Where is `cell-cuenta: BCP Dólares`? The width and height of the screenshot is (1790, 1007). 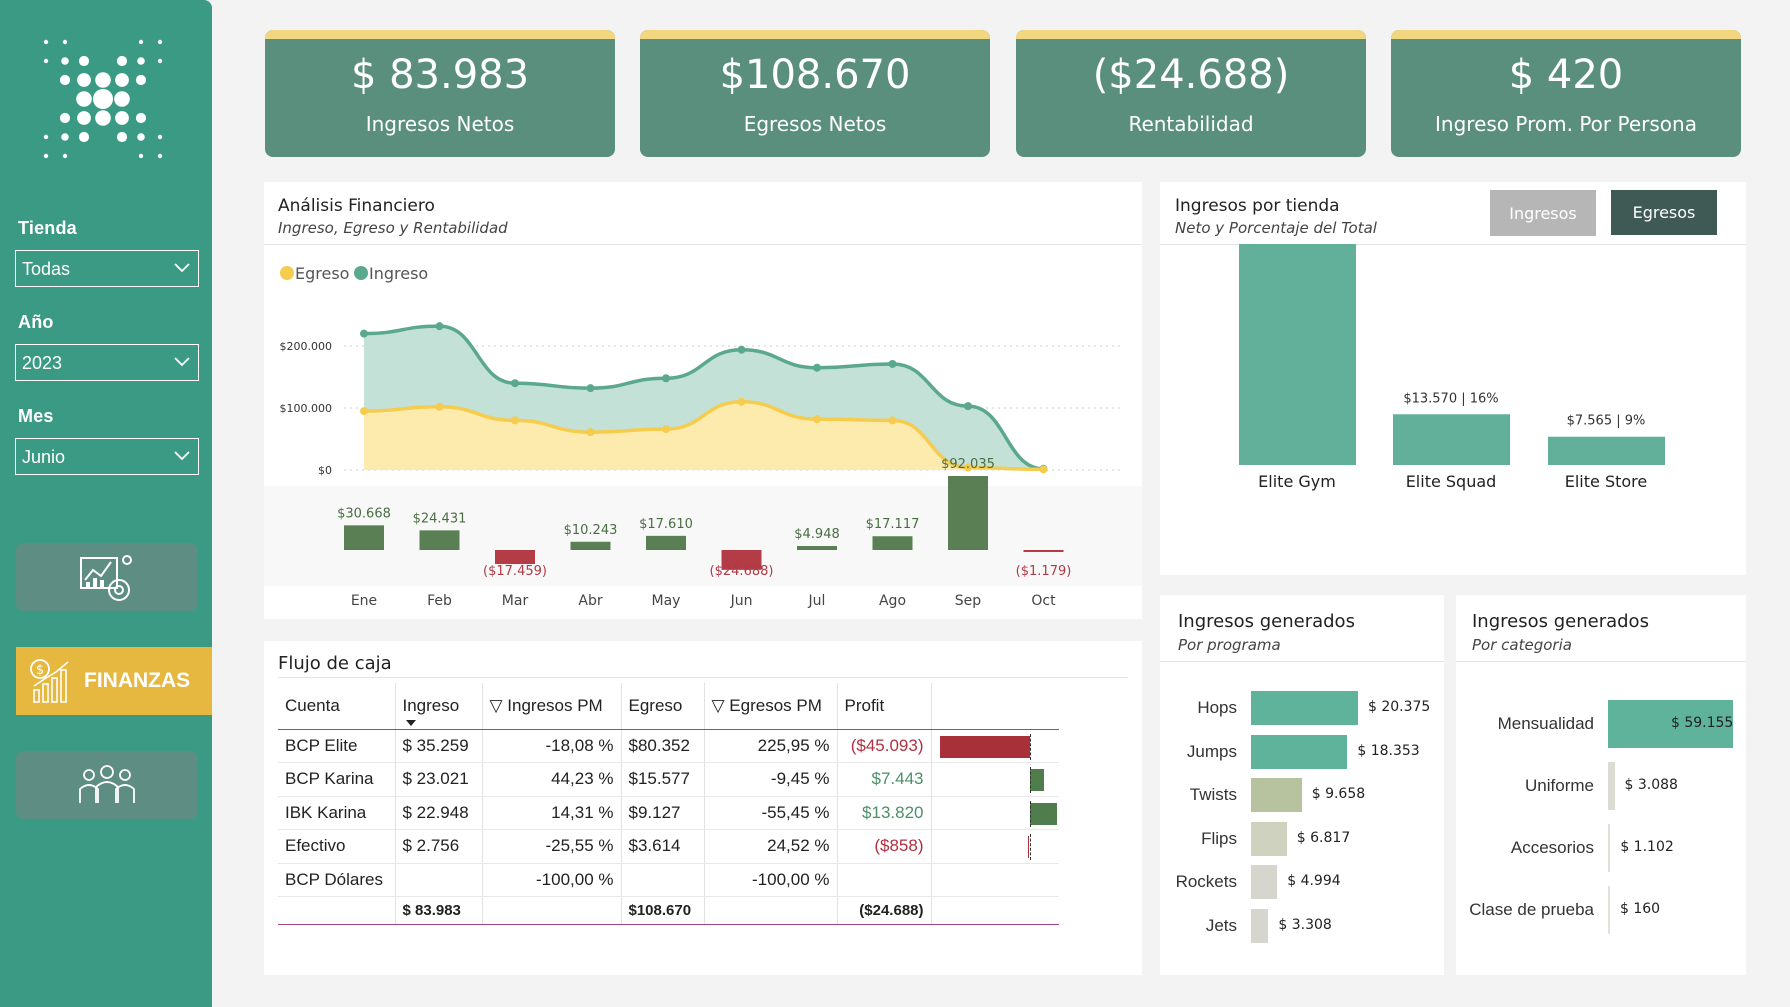
cell-cuenta: BCP Dólares is located at coordinates (337, 880).